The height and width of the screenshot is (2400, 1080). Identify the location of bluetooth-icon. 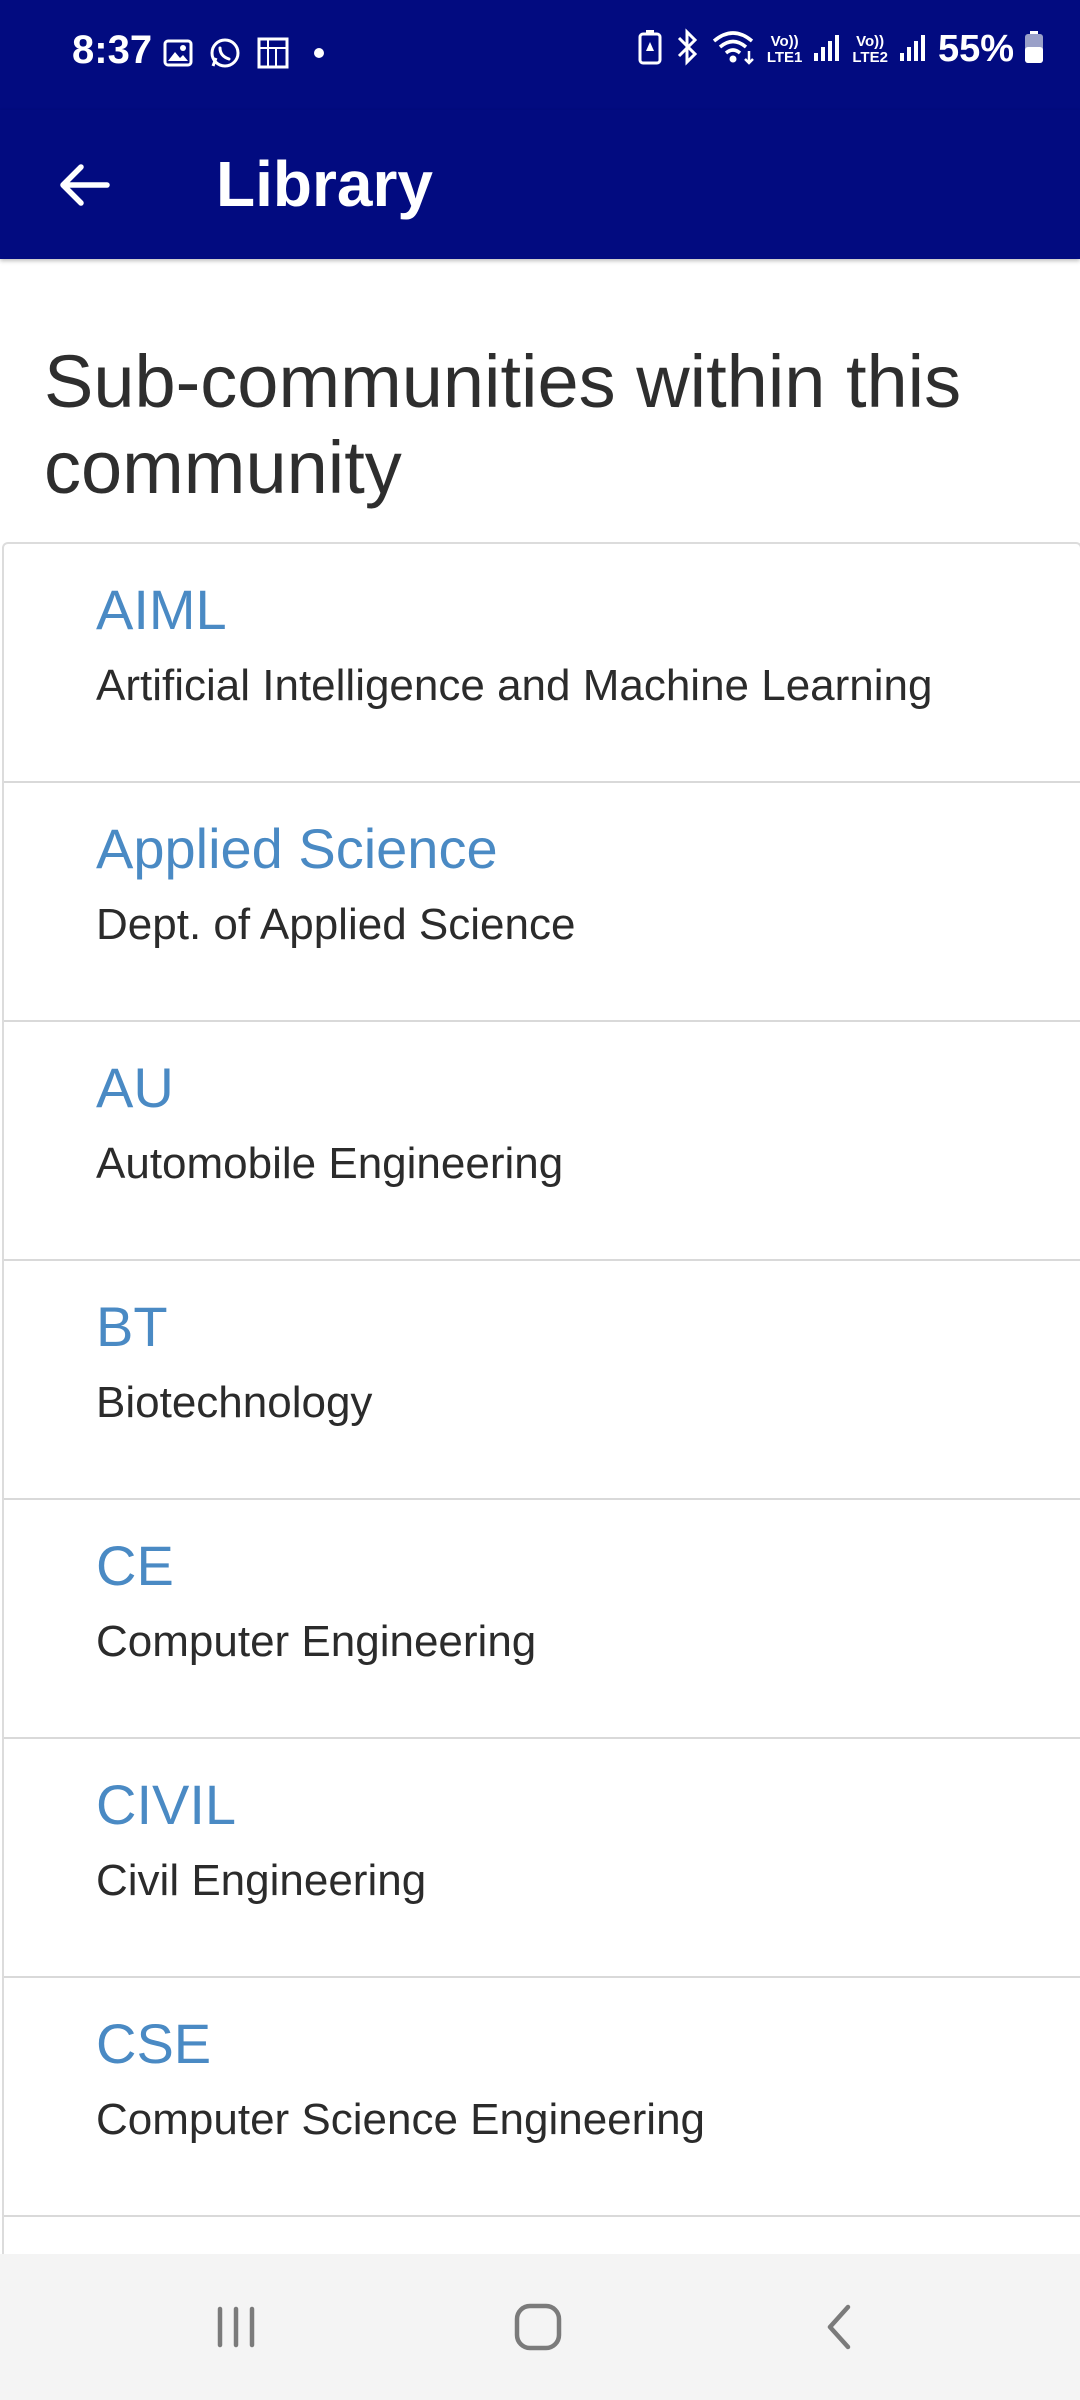
(687, 49).